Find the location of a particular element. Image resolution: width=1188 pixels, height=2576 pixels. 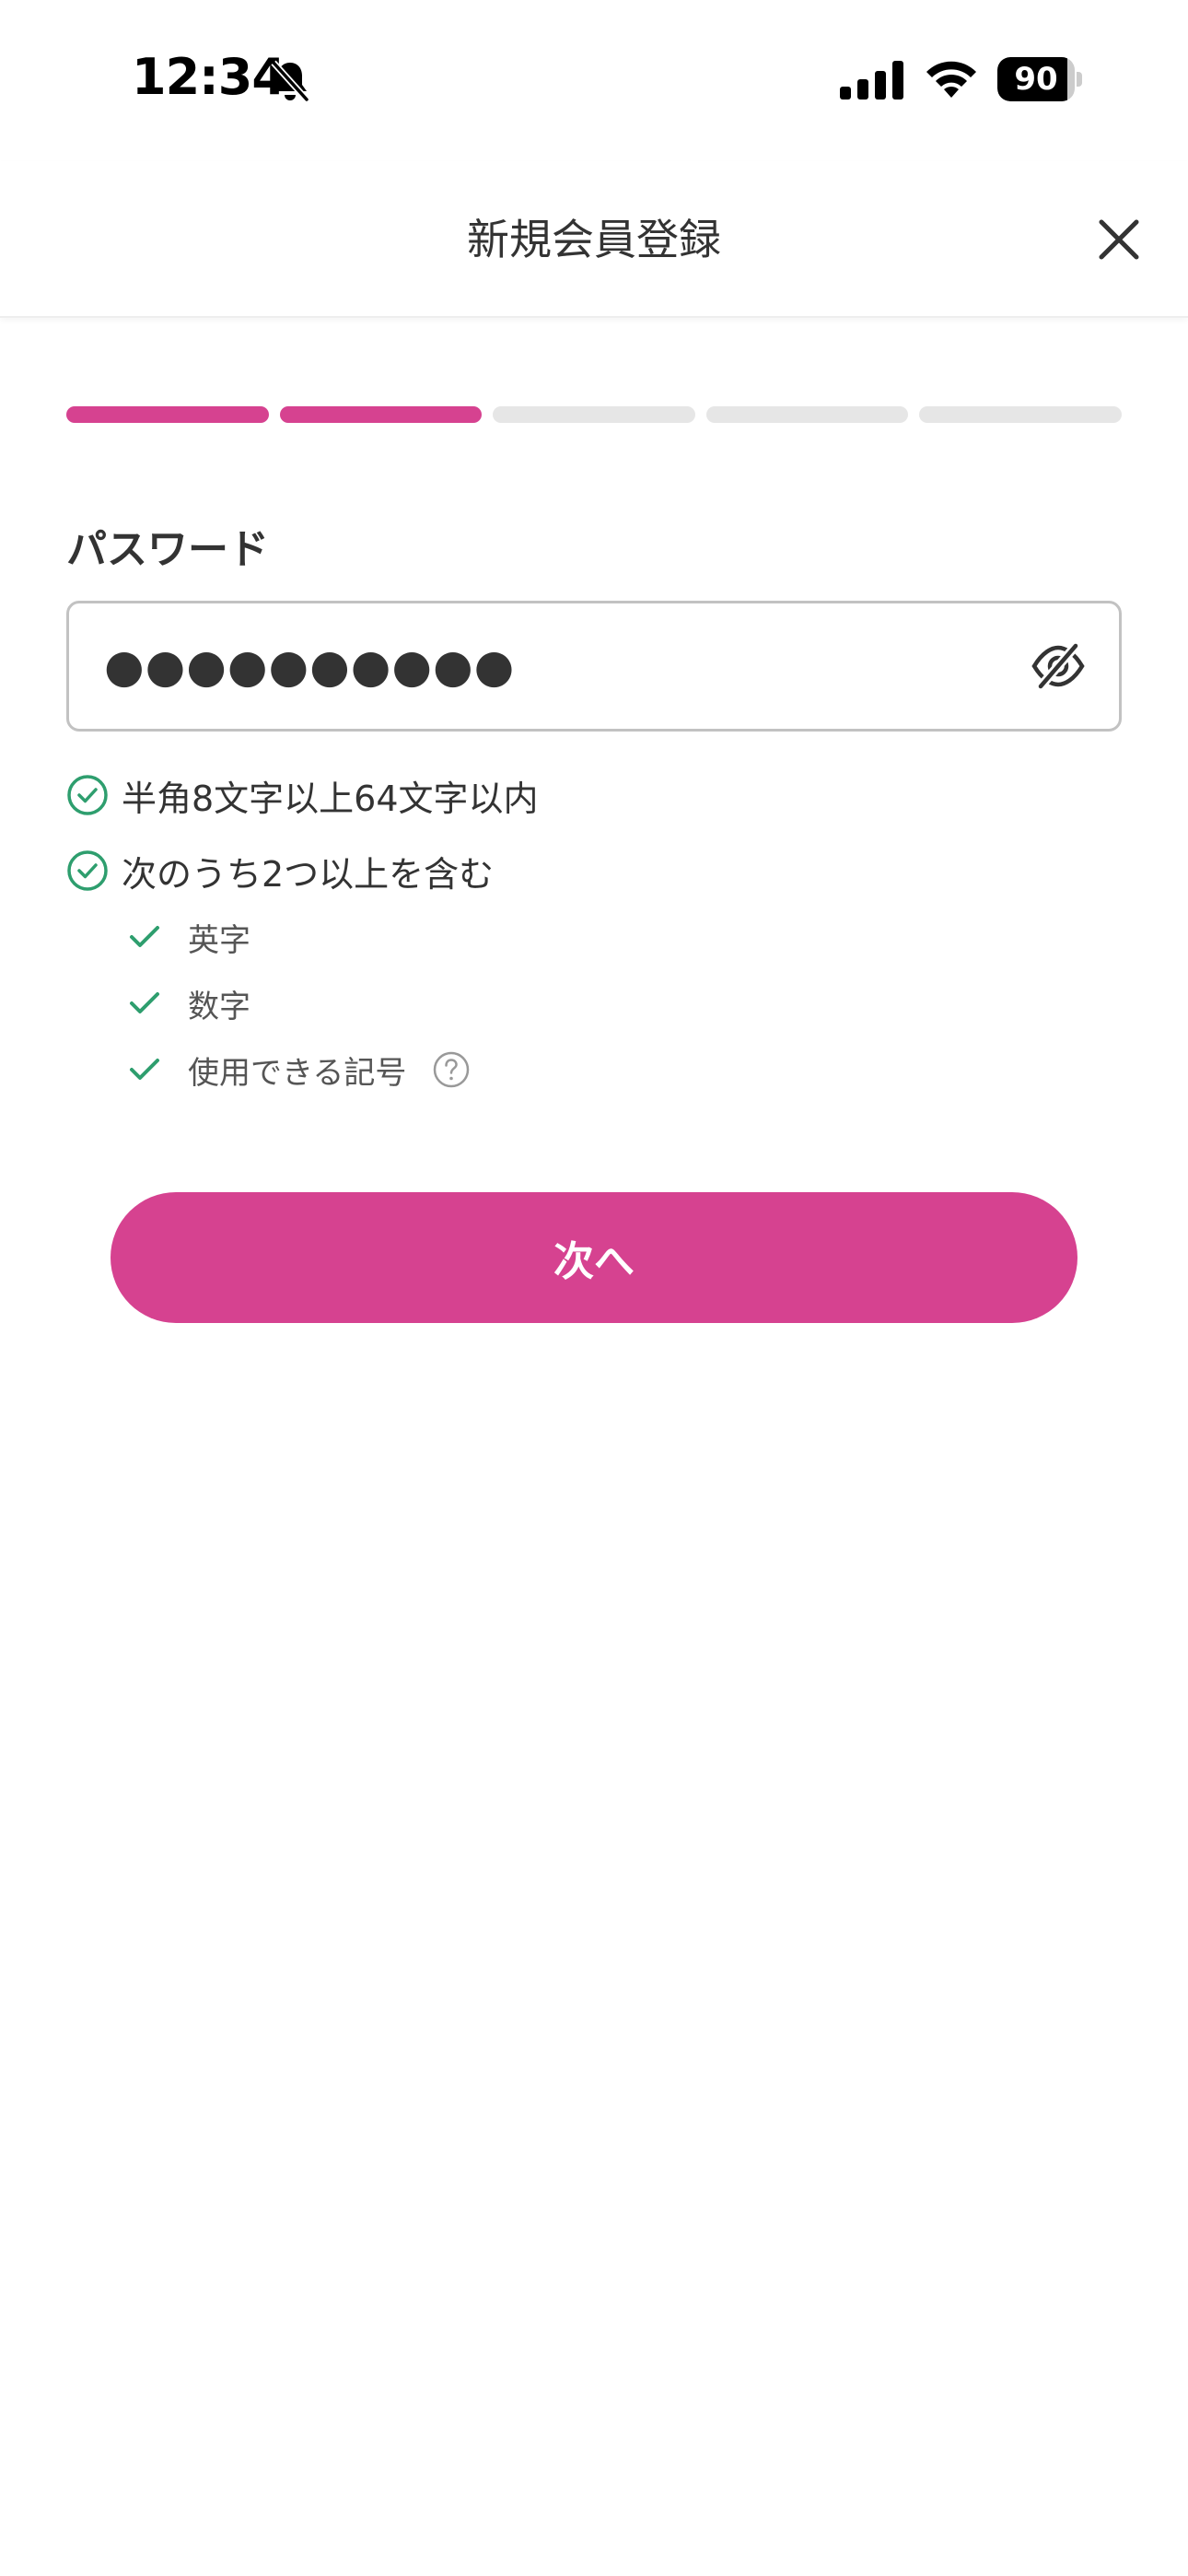

page-title: 新規会員登録 is located at coordinates (594, 239).